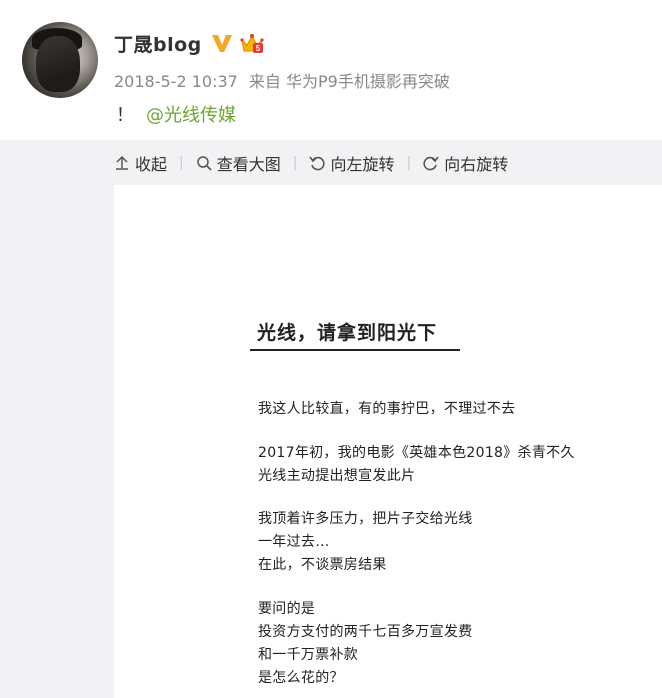 This screenshot has width=662, height=698. Describe the element at coordinates (248, 164) in the screenshot. I see `view-large-label: 查看大图` at that location.